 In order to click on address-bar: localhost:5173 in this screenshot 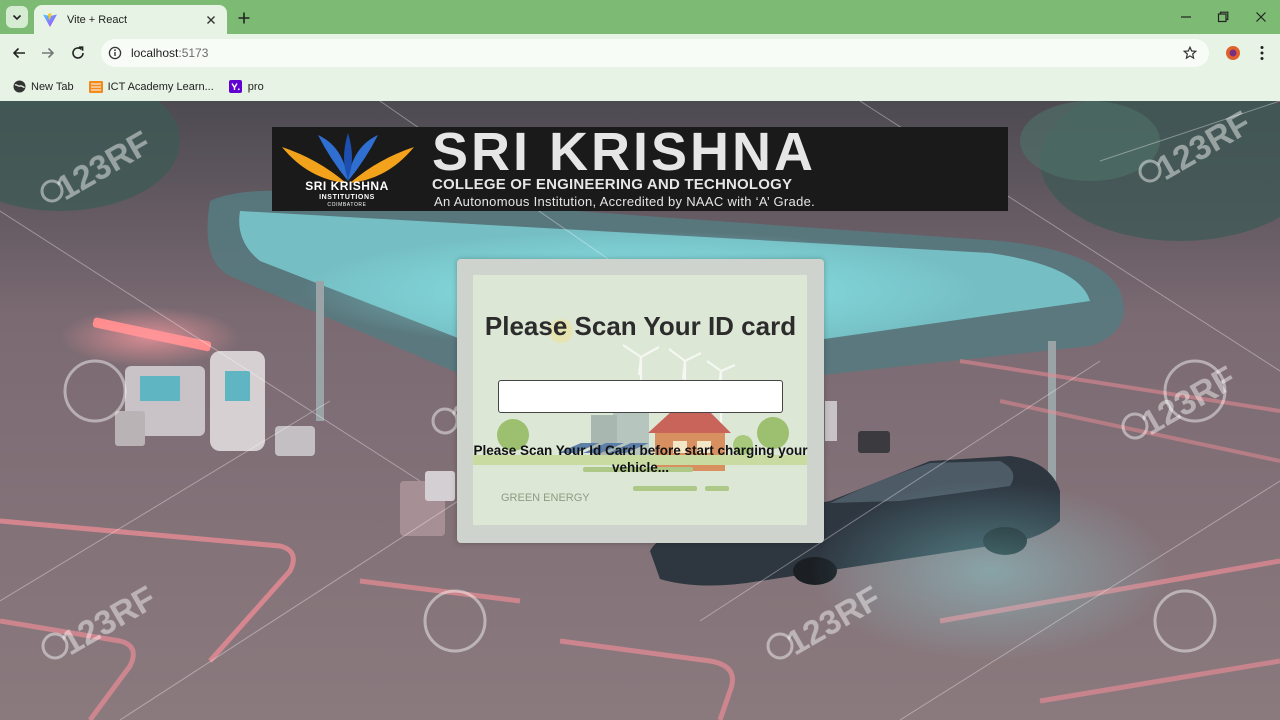, I will do `click(655, 53)`.